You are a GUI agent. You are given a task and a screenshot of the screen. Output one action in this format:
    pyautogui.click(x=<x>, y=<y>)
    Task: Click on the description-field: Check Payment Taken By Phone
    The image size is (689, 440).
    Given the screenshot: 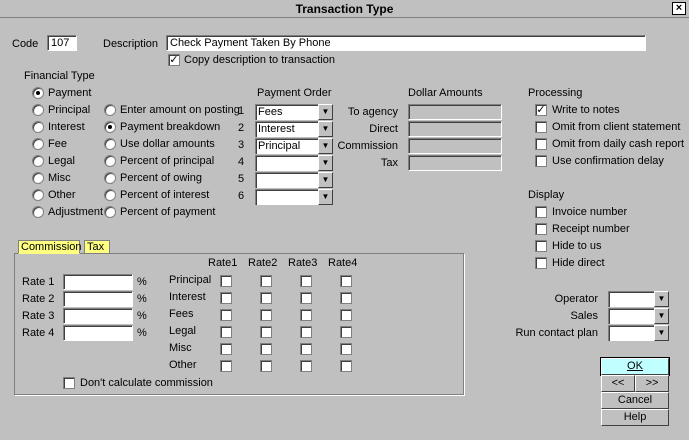 What is the action you would take?
    pyautogui.click(x=406, y=43)
    